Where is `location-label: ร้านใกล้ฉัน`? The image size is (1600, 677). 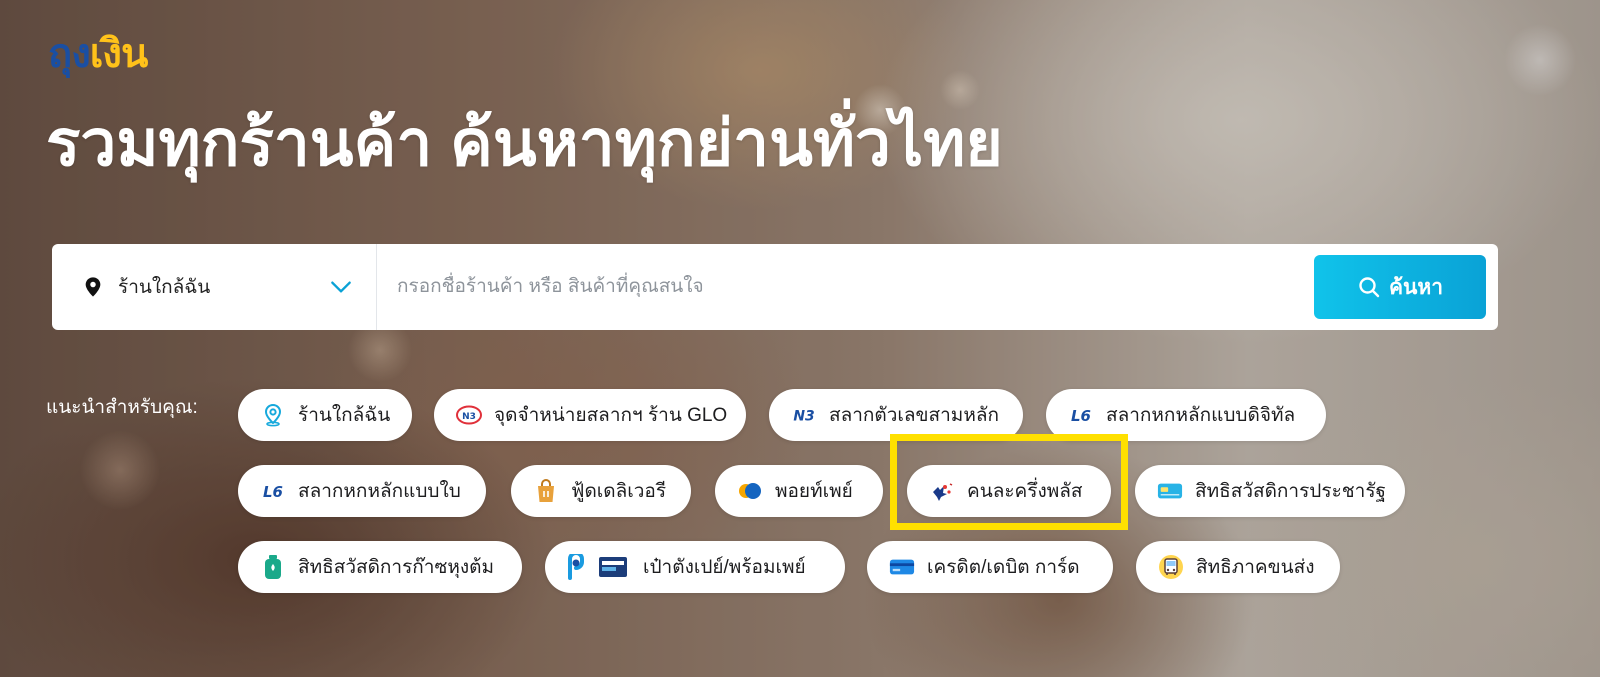 location-label: ร้านใกล้ฉัน is located at coordinates (164, 287).